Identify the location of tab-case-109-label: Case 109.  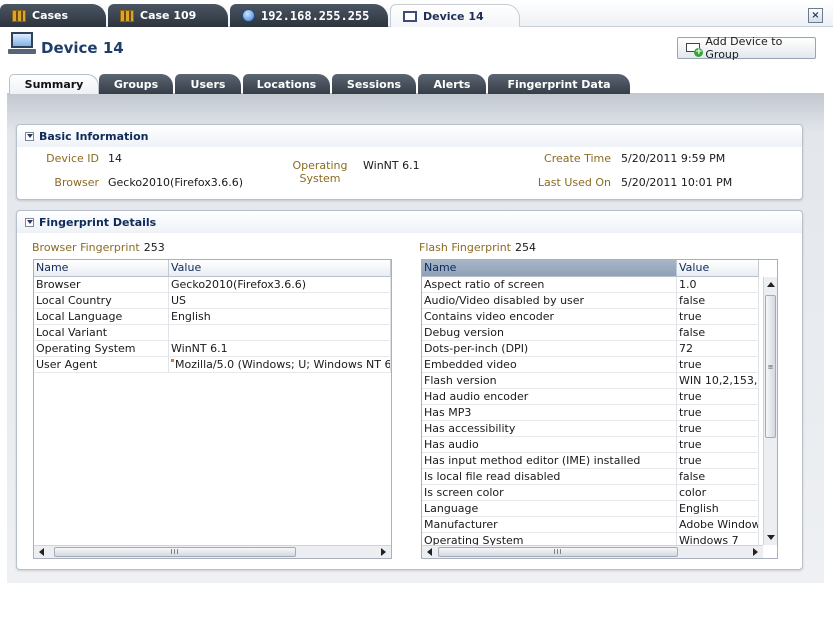
(168, 15).